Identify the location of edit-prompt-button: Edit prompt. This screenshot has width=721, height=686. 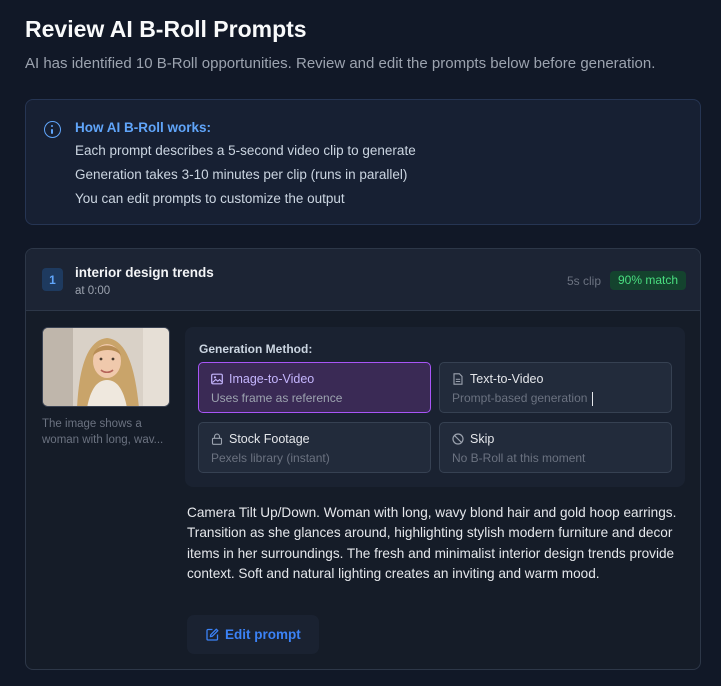
(253, 634).